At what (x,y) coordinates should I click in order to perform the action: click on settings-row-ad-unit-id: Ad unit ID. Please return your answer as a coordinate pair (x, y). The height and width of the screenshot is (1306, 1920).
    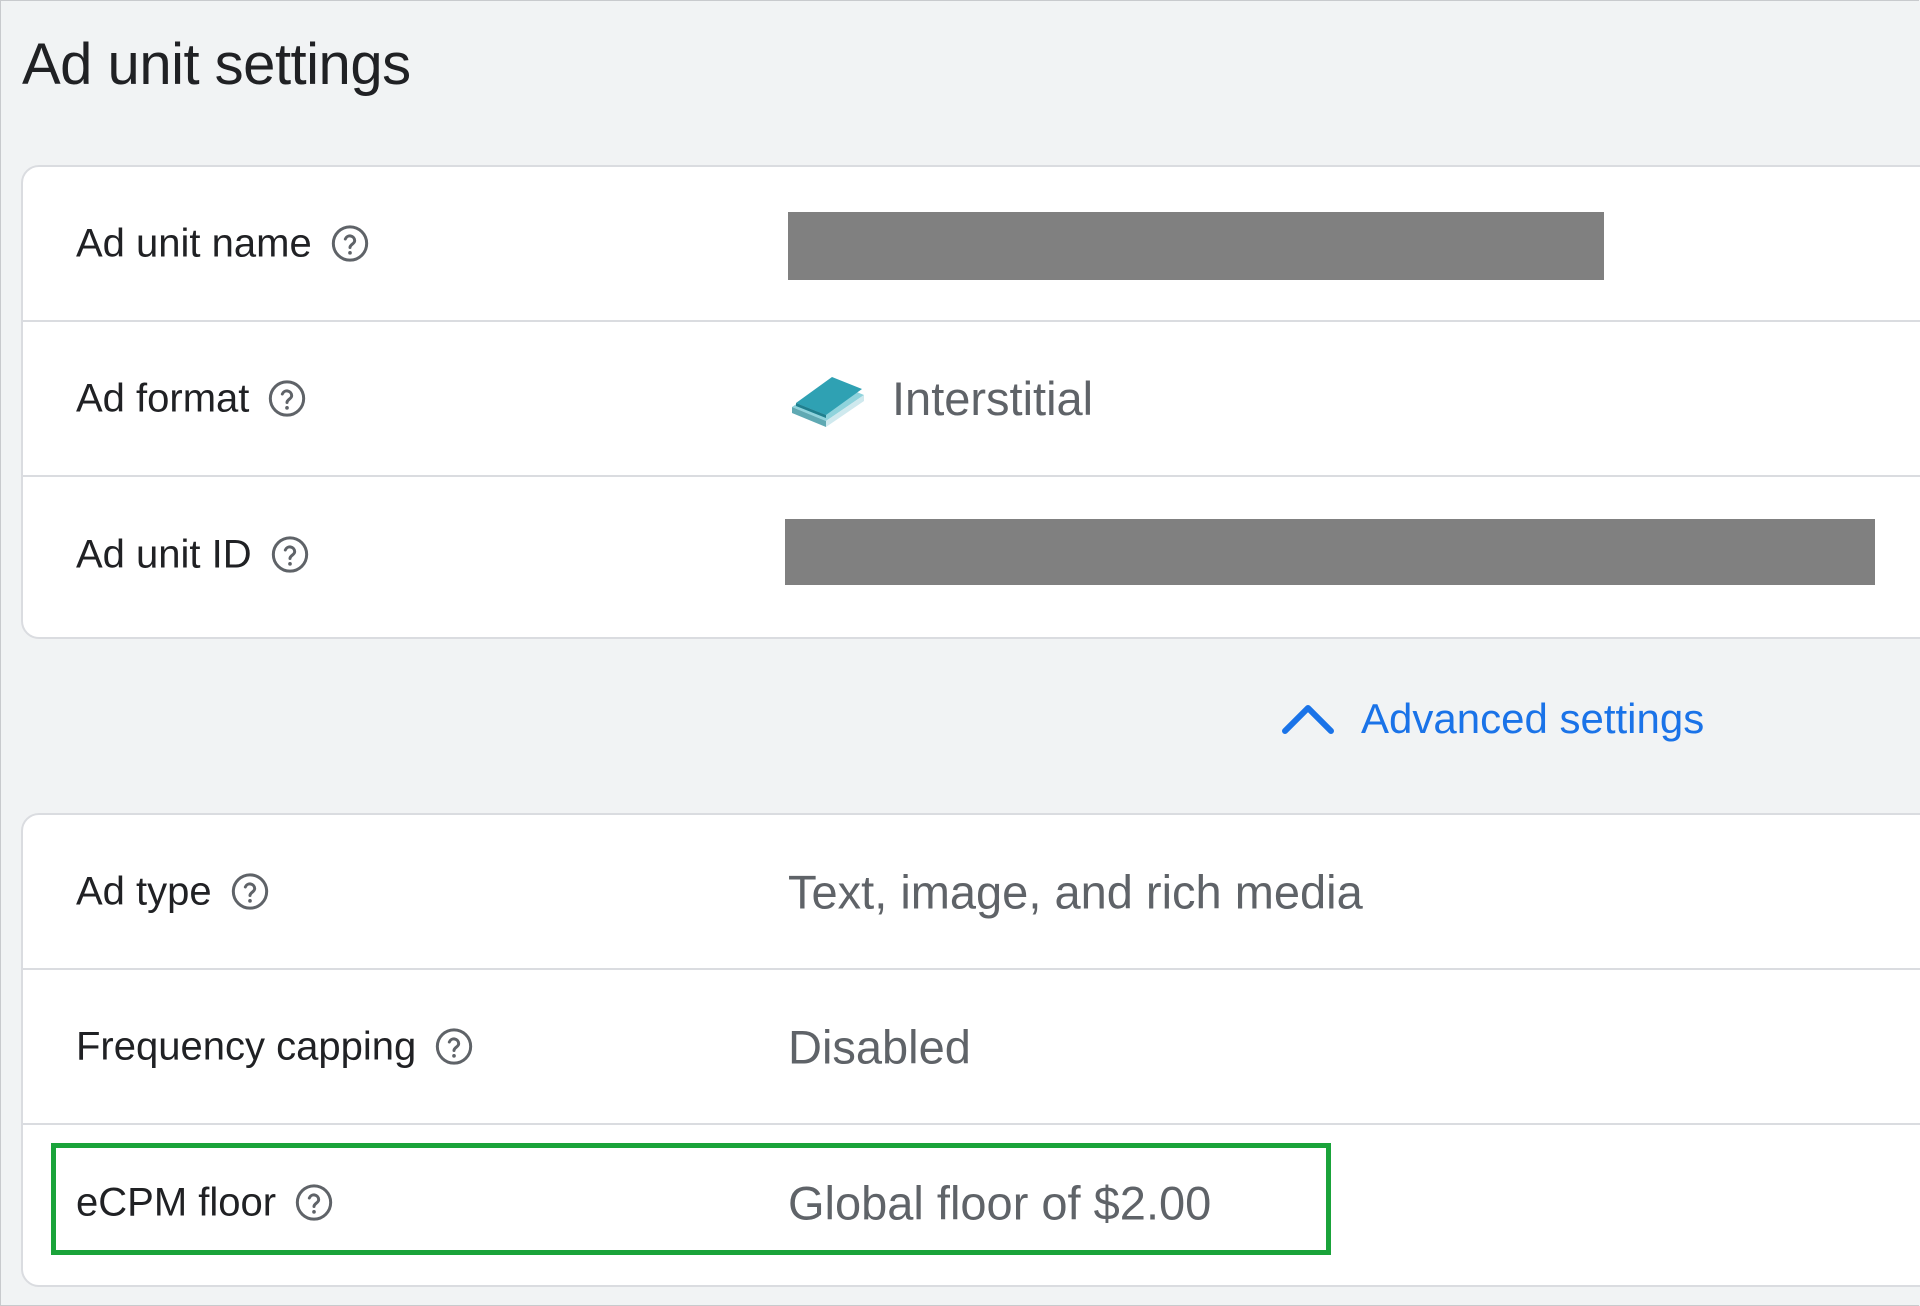
    Looking at the image, I should click on (971, 554).